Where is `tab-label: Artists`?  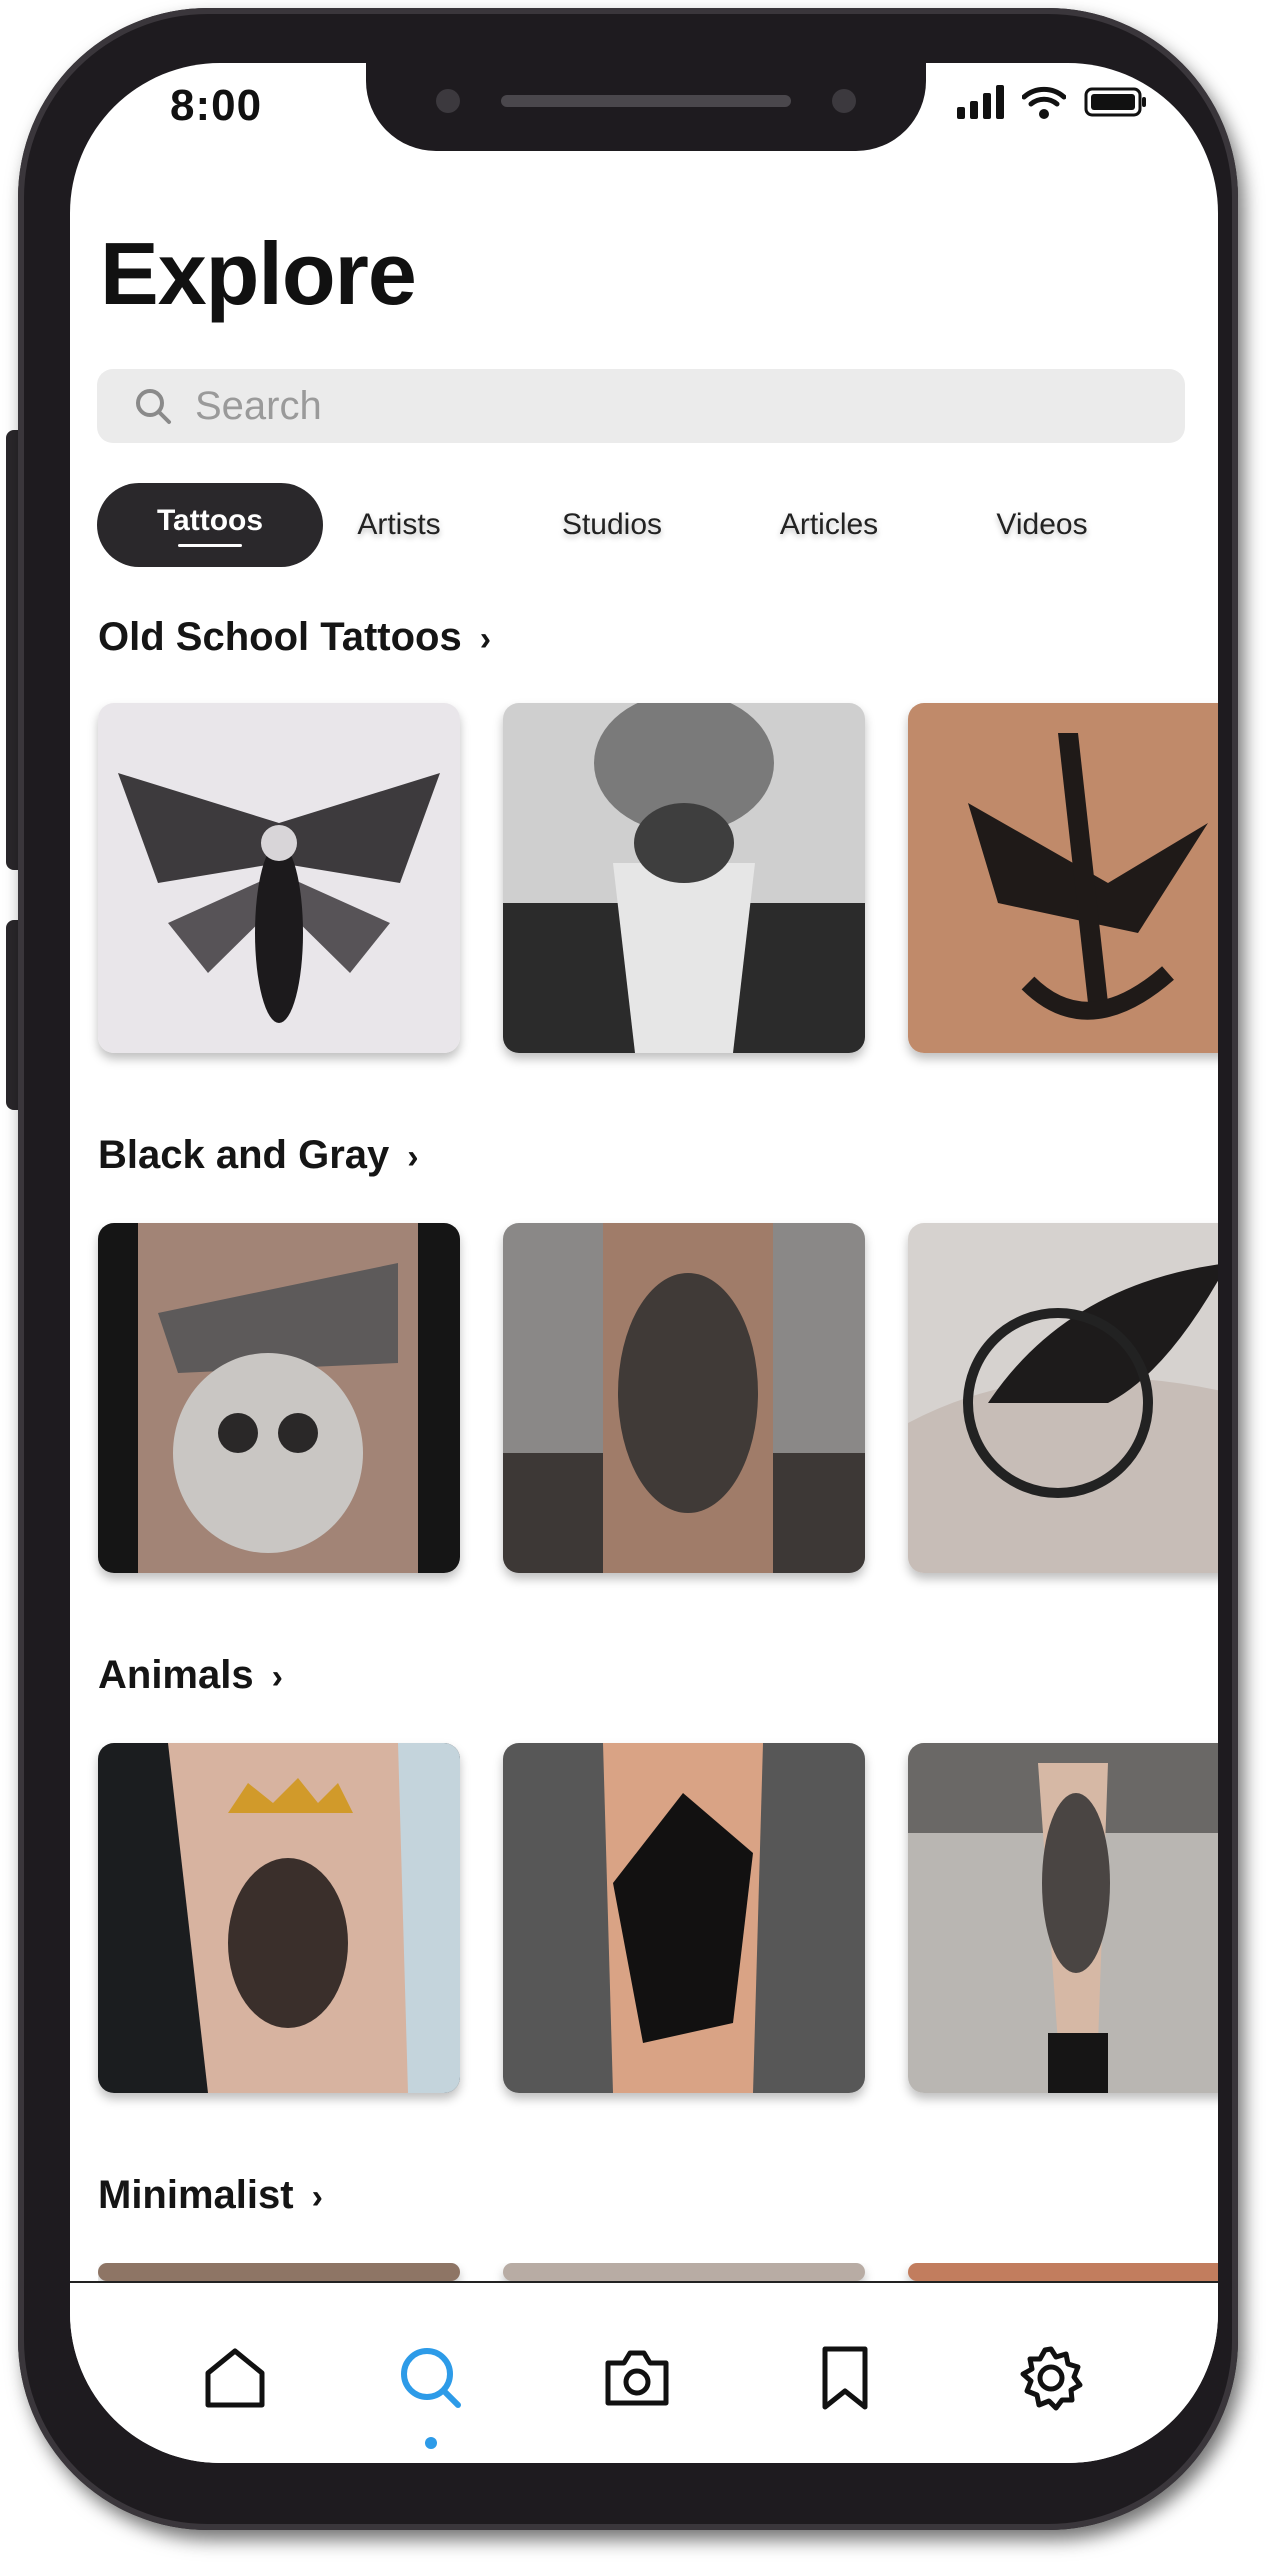
tab-label: Artists is located at coordinates (399, 524).